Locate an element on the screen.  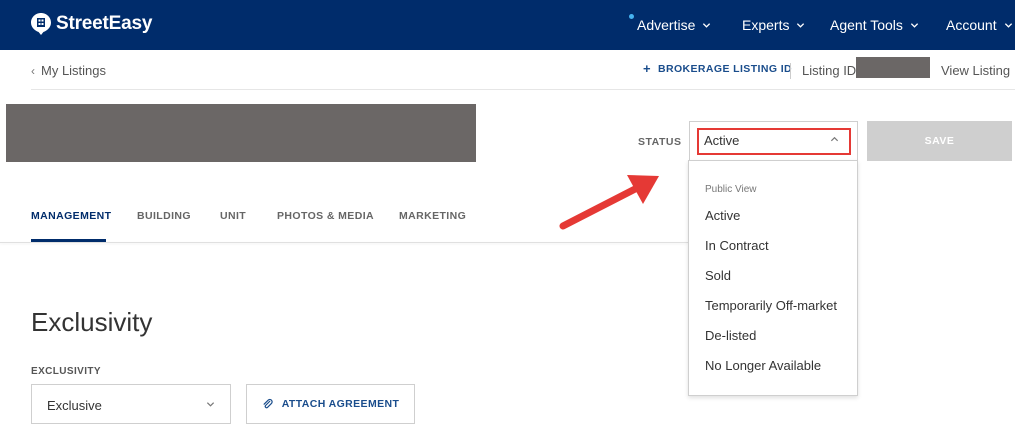
tab-unit: UNIT is located at coordinates (233, 216).